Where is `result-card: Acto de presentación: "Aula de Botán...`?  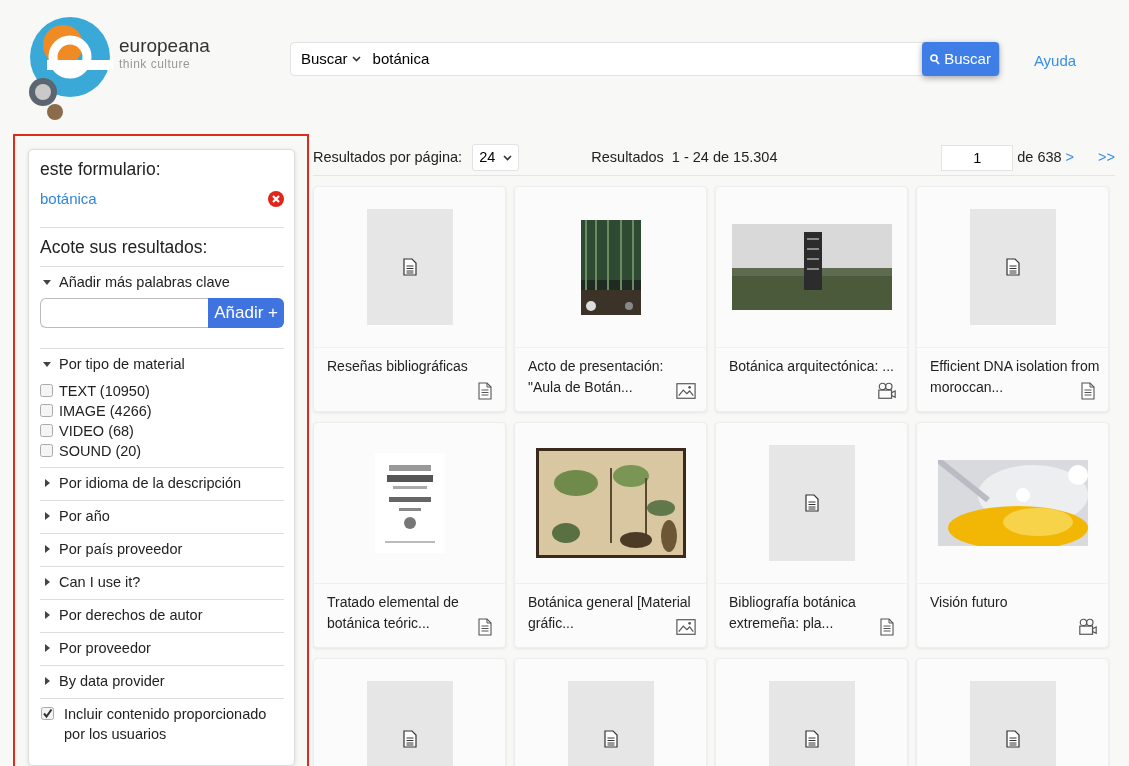 result-card: Acto de presentación: "Aula de Botán... is located at coordinates (610, 299).